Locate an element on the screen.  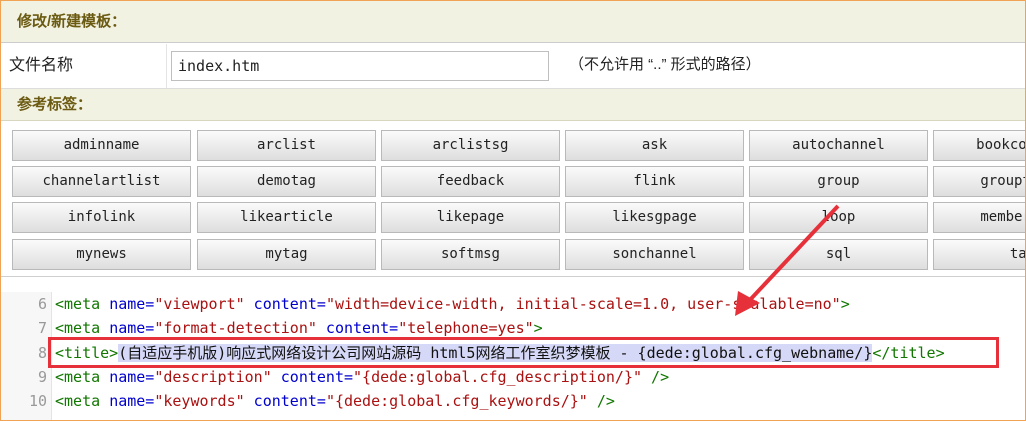
tag-button-sonchannel: sonchannel is located at coordinates (654, 254).